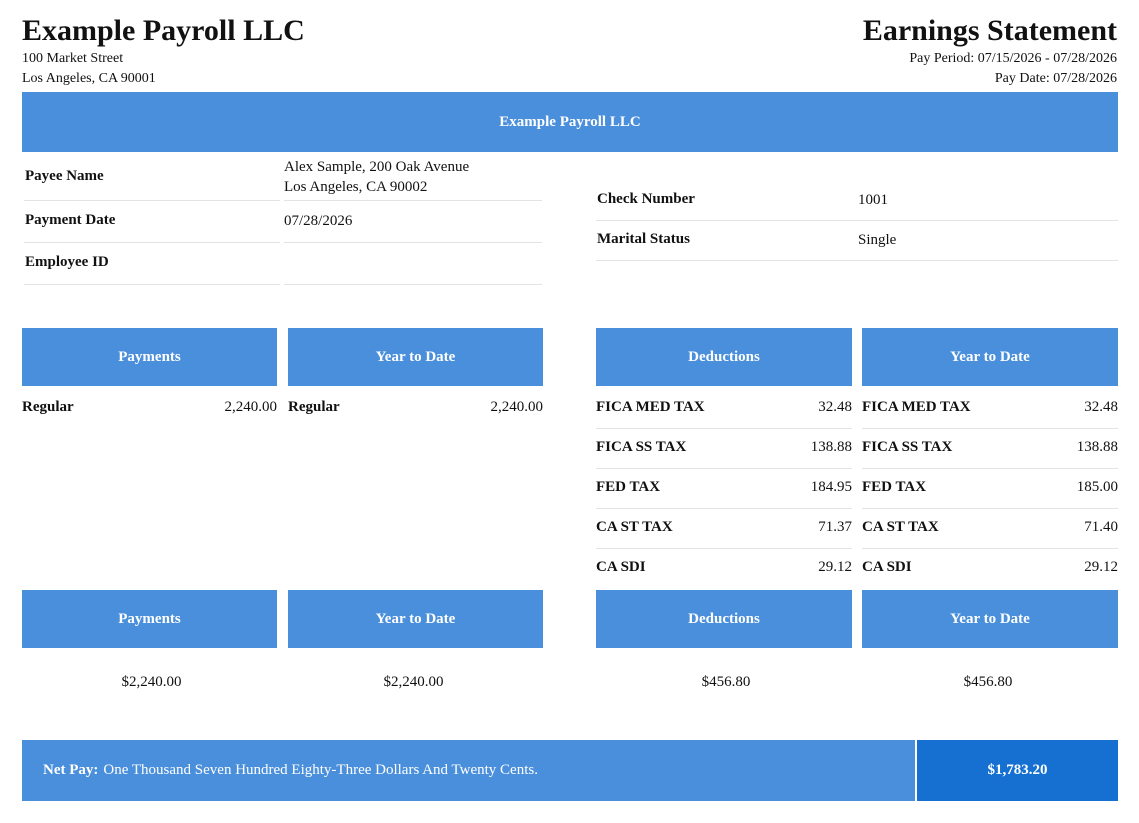 This screenshot has width=1139, height=823. I want to click on deduction-row-amount: 29.12, so click(835, 567).